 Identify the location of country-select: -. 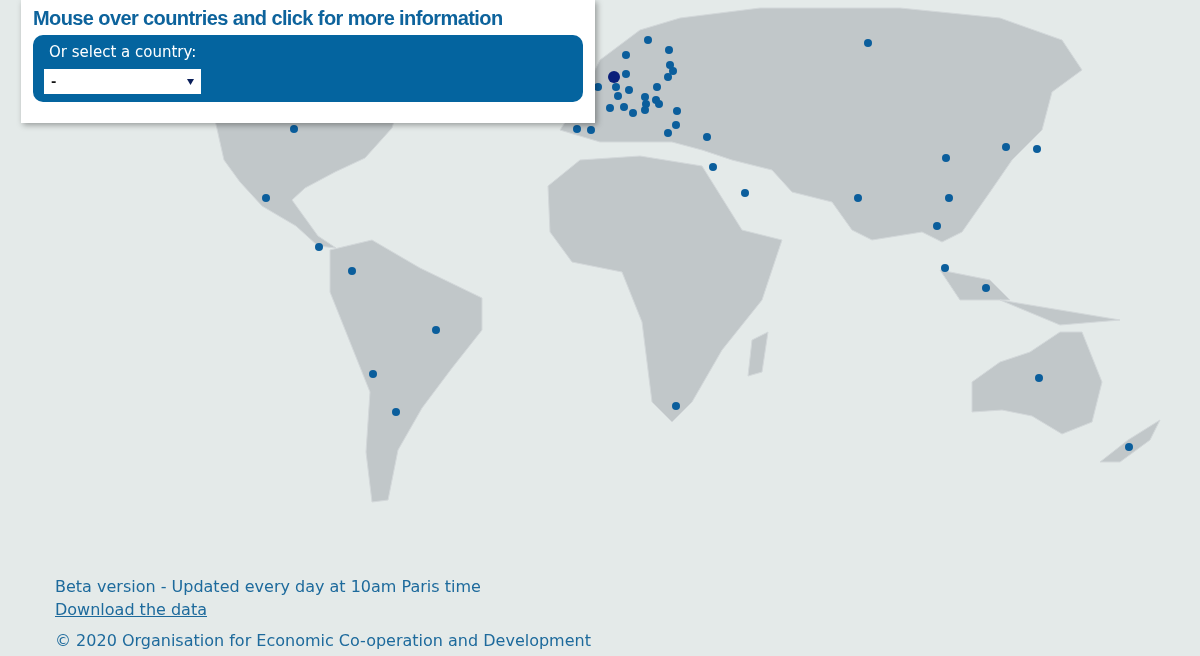
(122, 81).